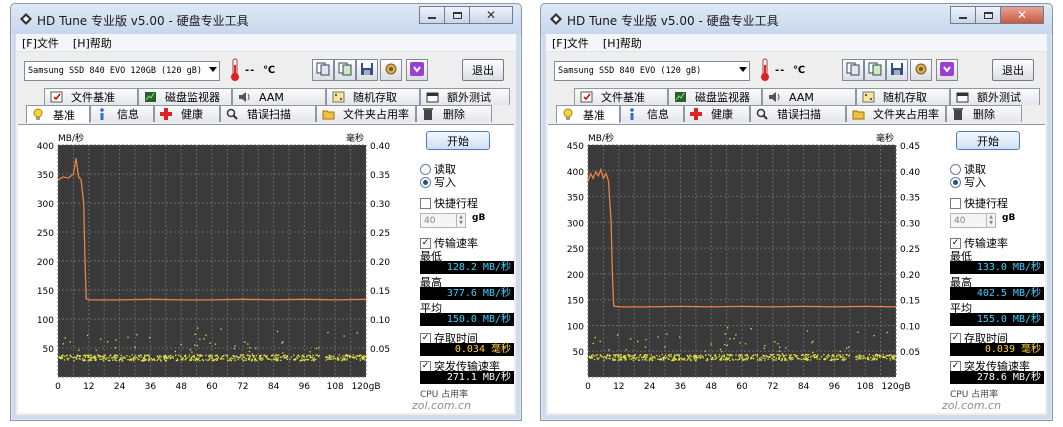  I want to click on tab-label: 错误扫描, so click(269, 114).